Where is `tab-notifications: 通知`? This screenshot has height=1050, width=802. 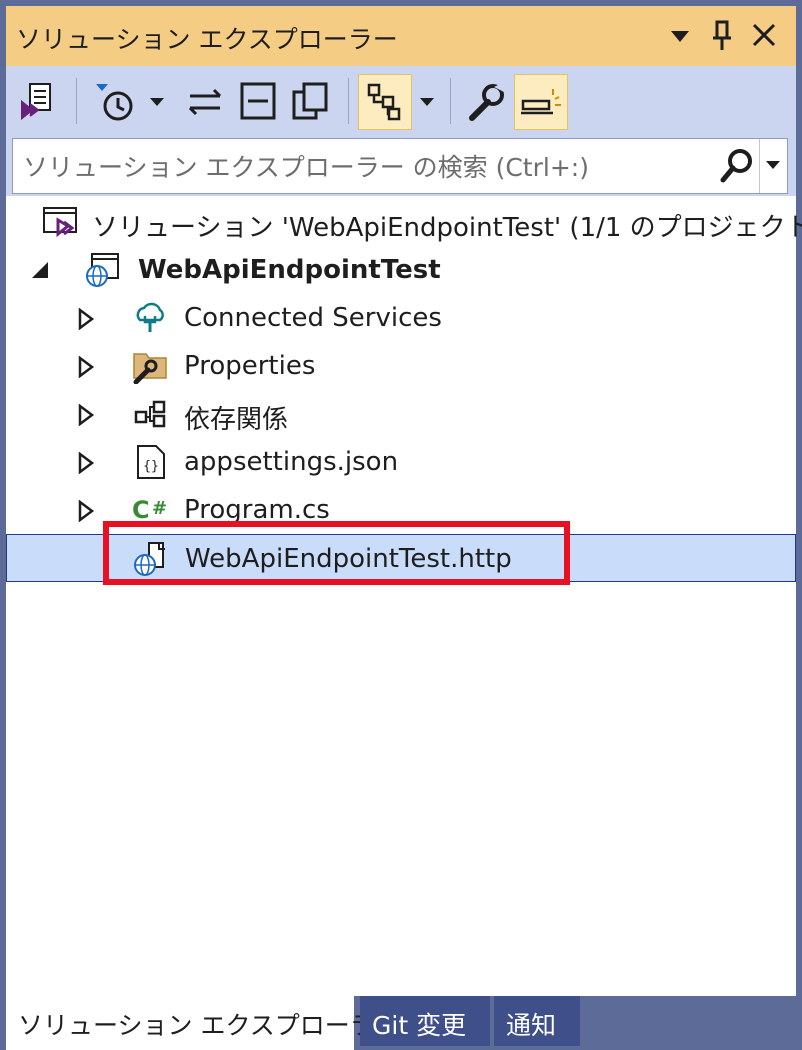
tab-notifications: 通知 is located at coordinates (537, 1021).